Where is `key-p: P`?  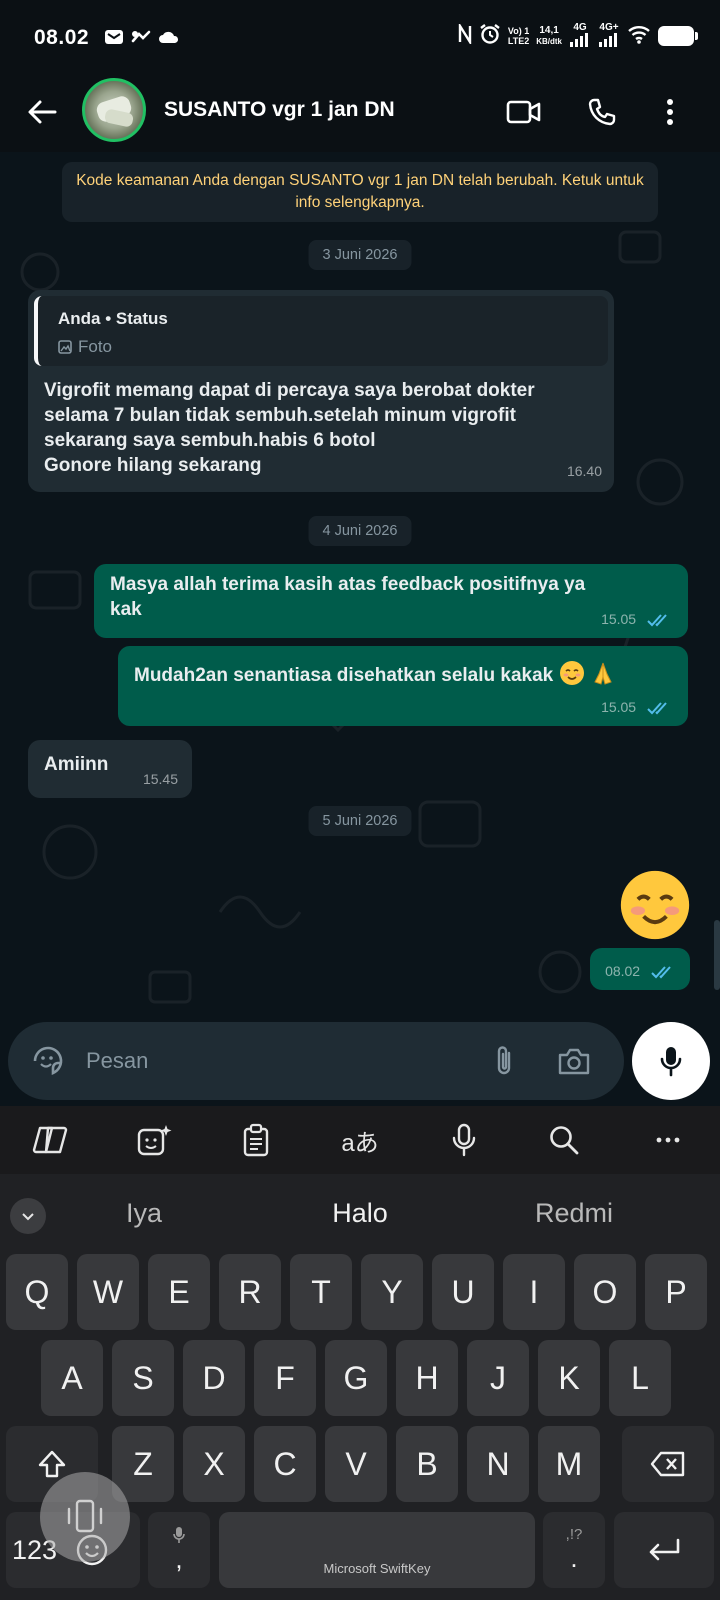
key-p: P is located at coordinates (676, 1292).